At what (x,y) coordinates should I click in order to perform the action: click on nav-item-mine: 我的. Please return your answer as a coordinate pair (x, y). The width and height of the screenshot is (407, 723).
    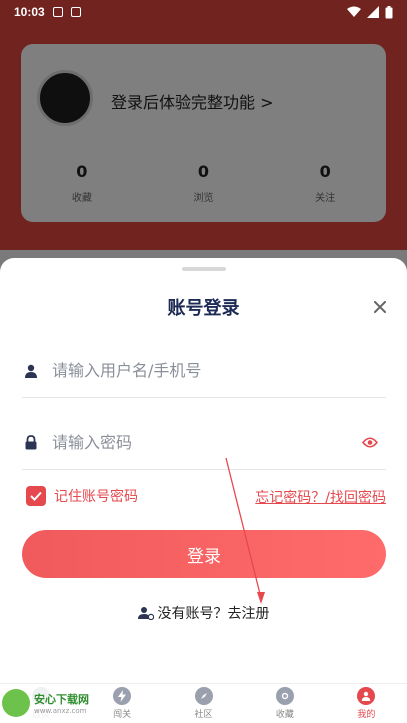
    Looking at the image, I should click on (366, 703).